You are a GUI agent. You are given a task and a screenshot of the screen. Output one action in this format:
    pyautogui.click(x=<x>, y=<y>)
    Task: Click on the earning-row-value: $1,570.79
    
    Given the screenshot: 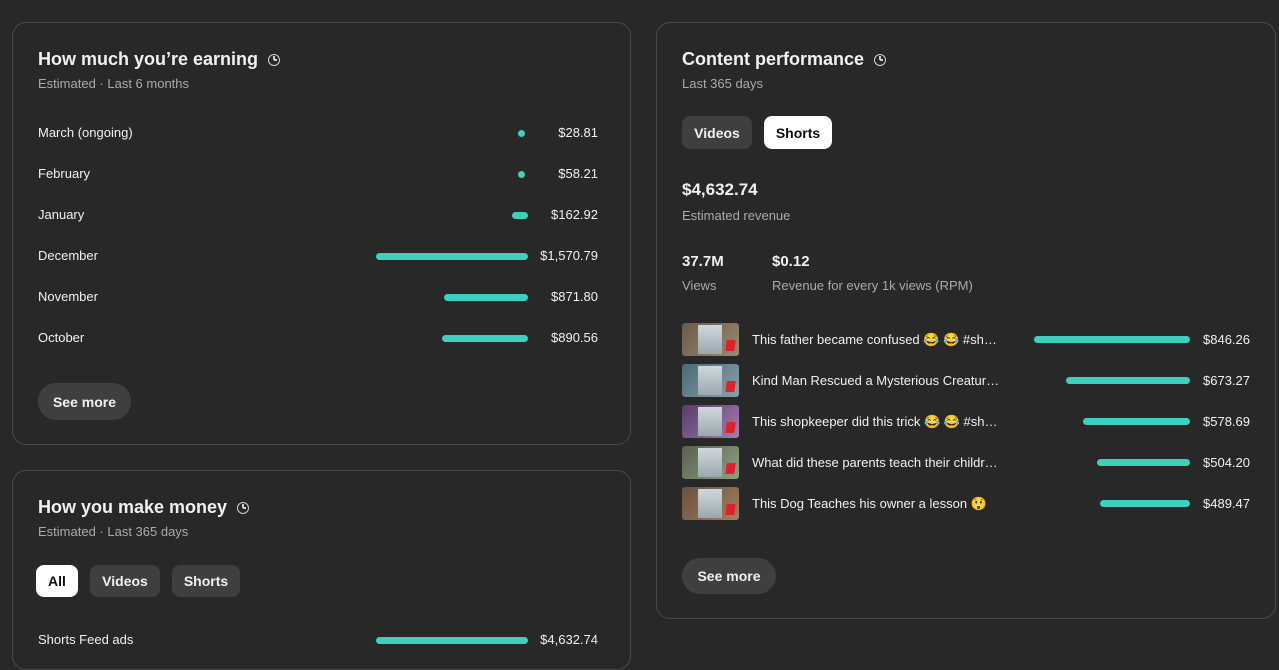 What is the action you would take?
    pyautogui.click(x=569, y=255)
    